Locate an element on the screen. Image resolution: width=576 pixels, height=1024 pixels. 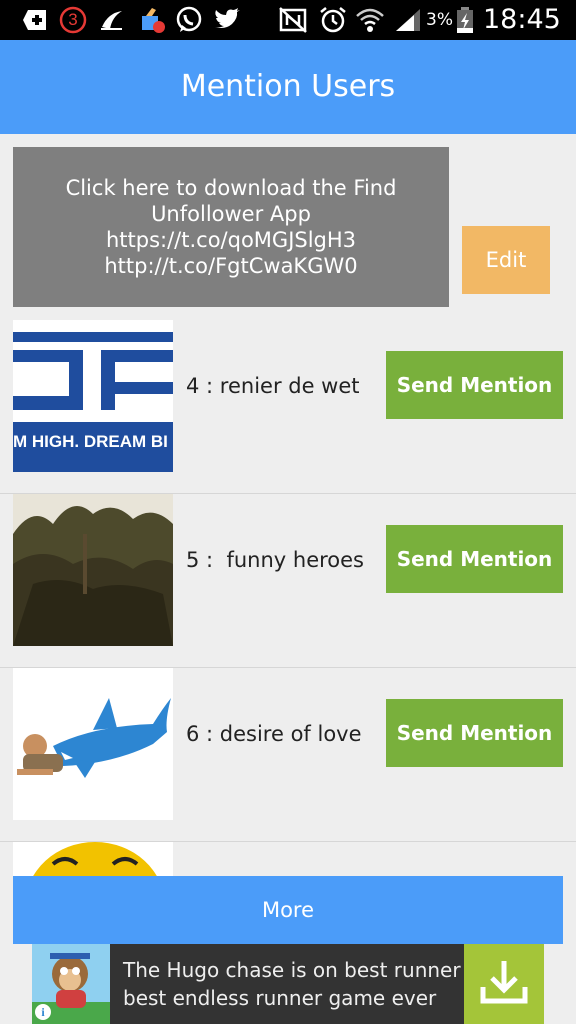
avatar-caption: M HIGH. DREAM BI is located at coordinates (90, 441).